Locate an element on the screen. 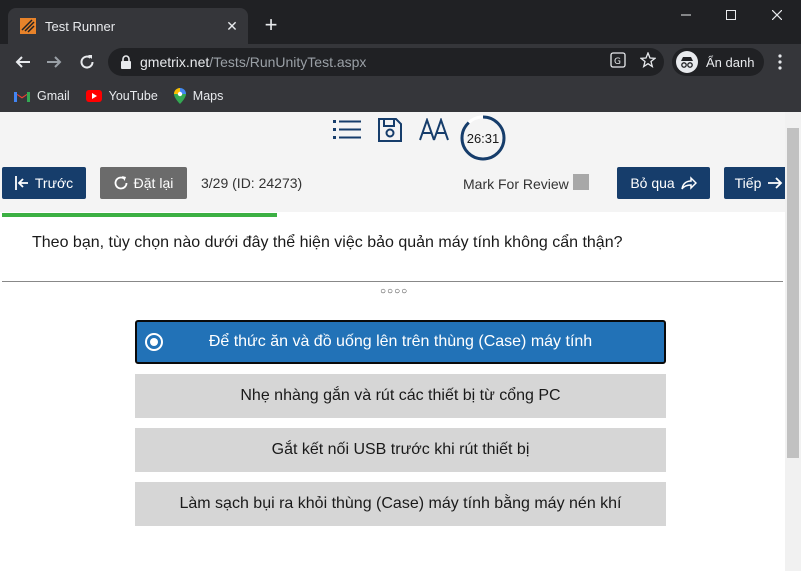 Image resolution: width=801 pixels, height=571 pixels. reset-icon is located at coordinates (121, 183).